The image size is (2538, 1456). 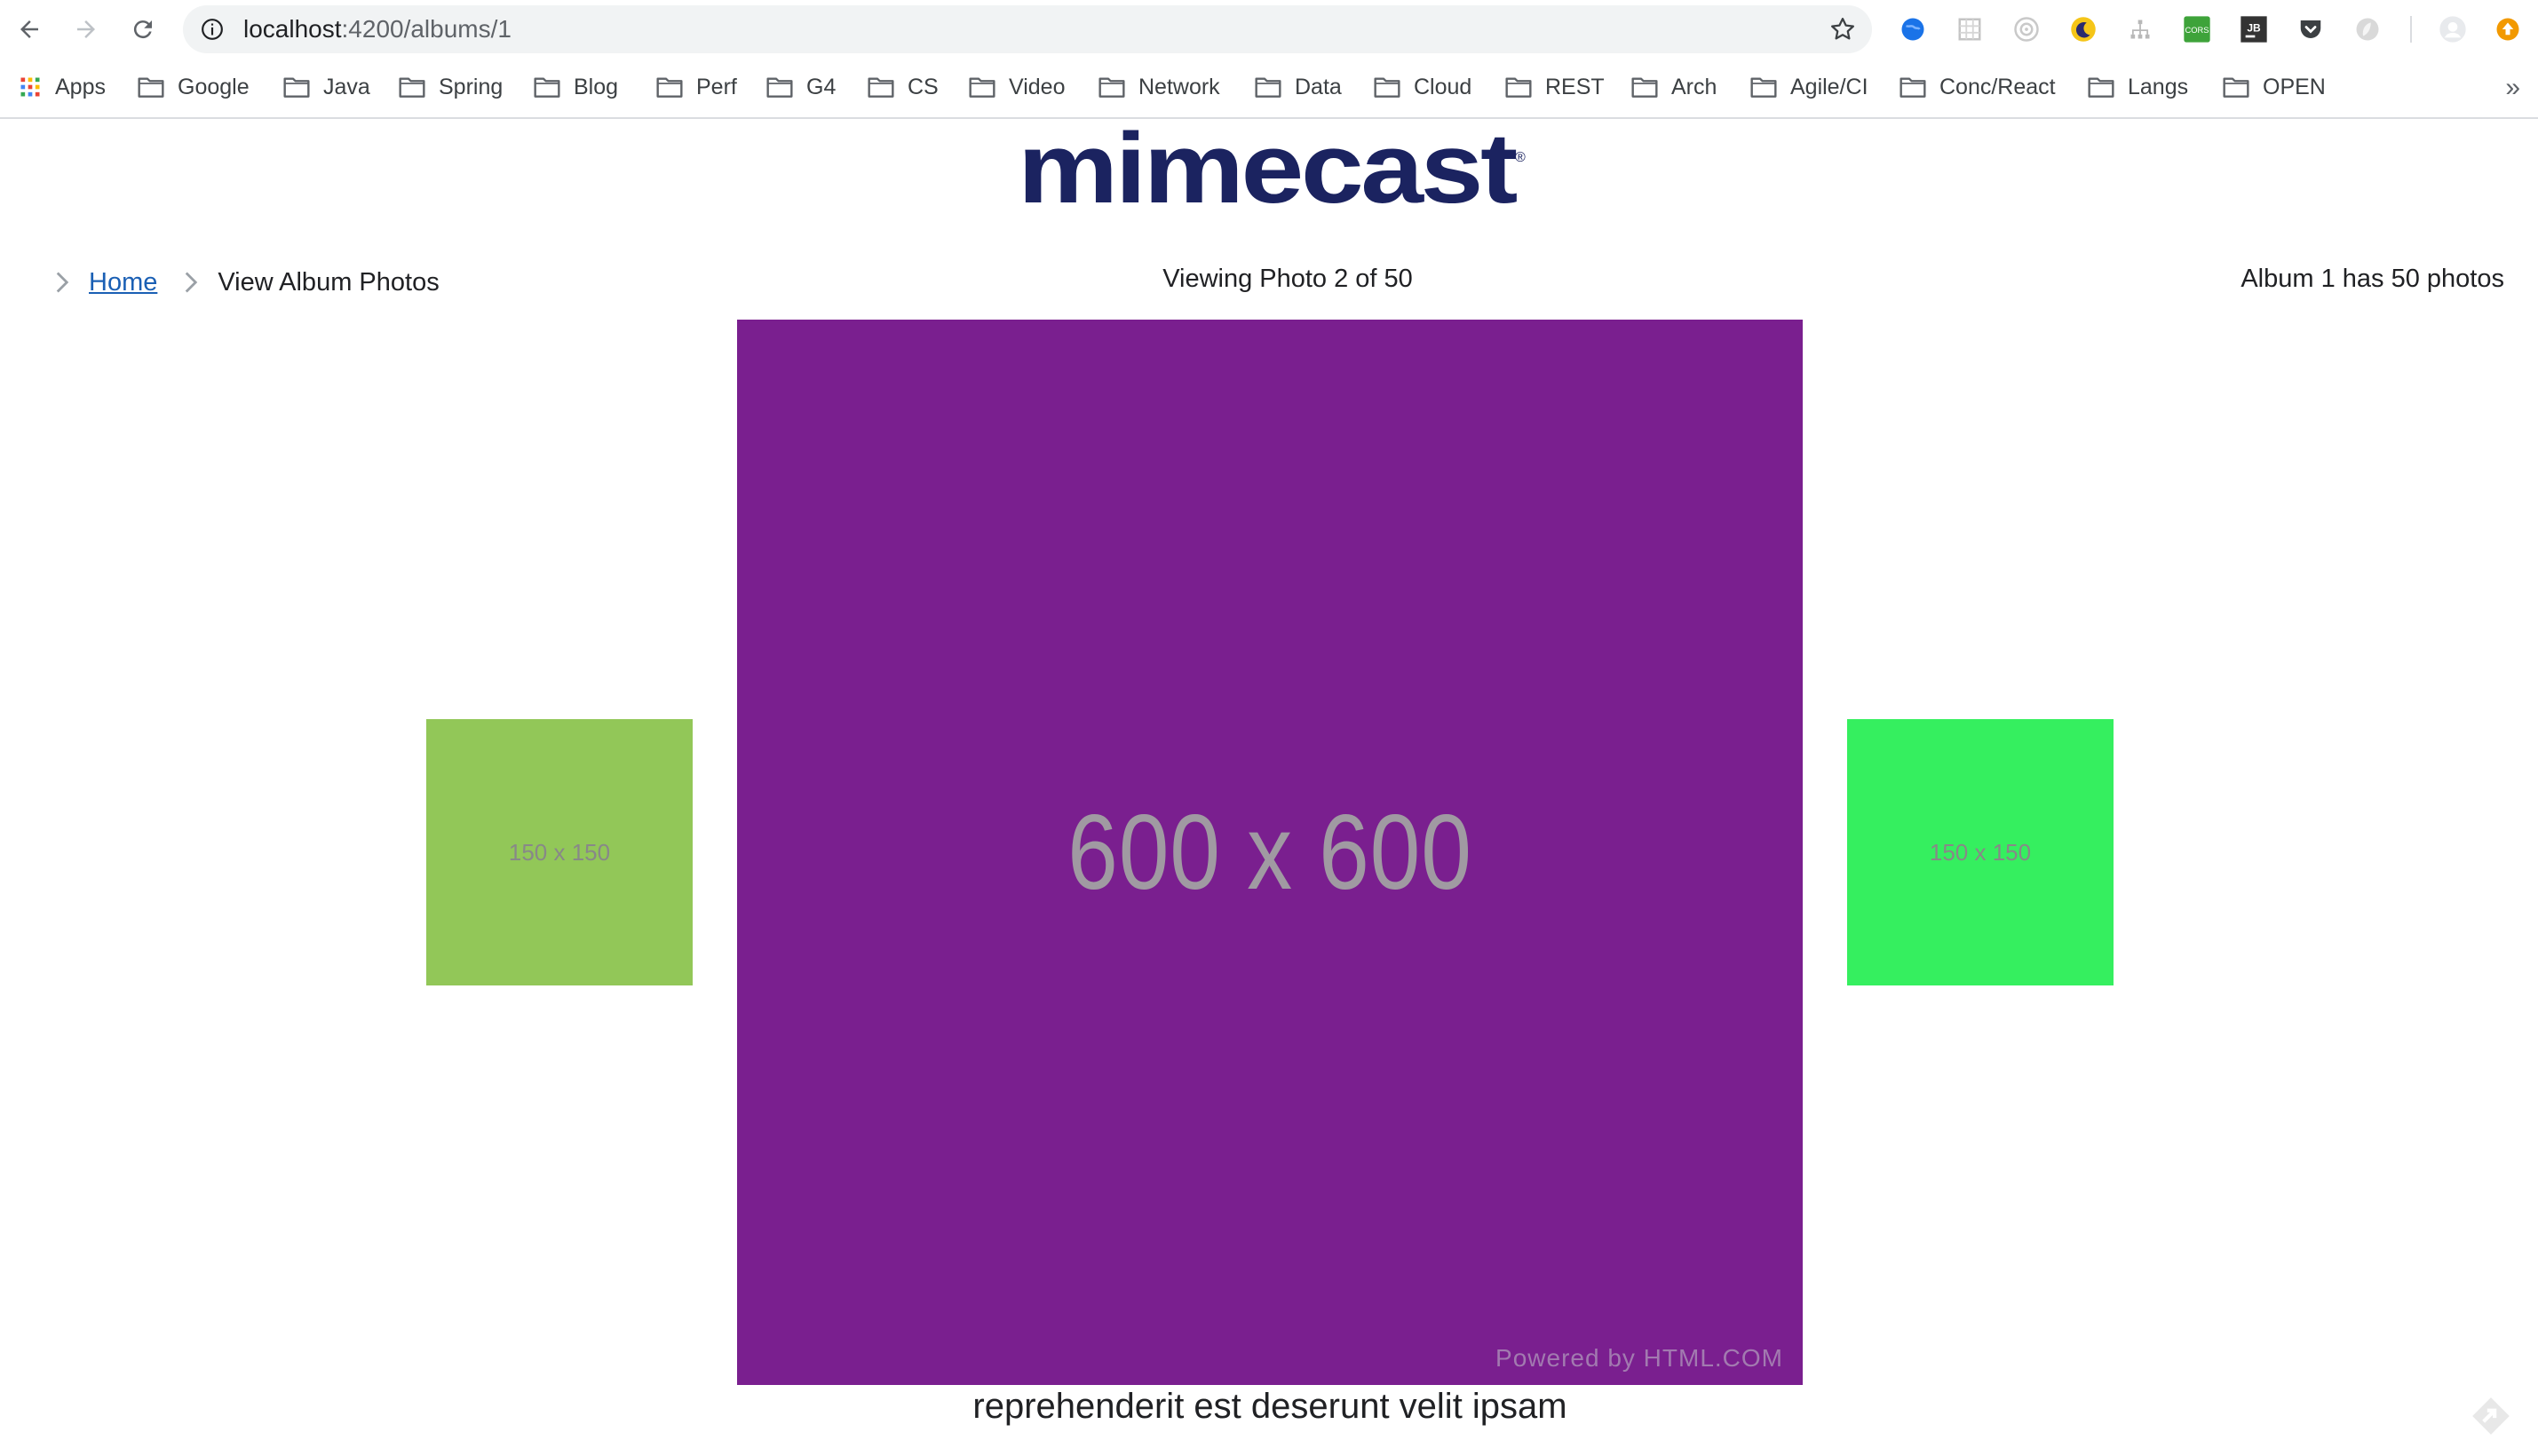 I want to click on mimecast-logo: mimecast ®, so click(x=1272, y=168).